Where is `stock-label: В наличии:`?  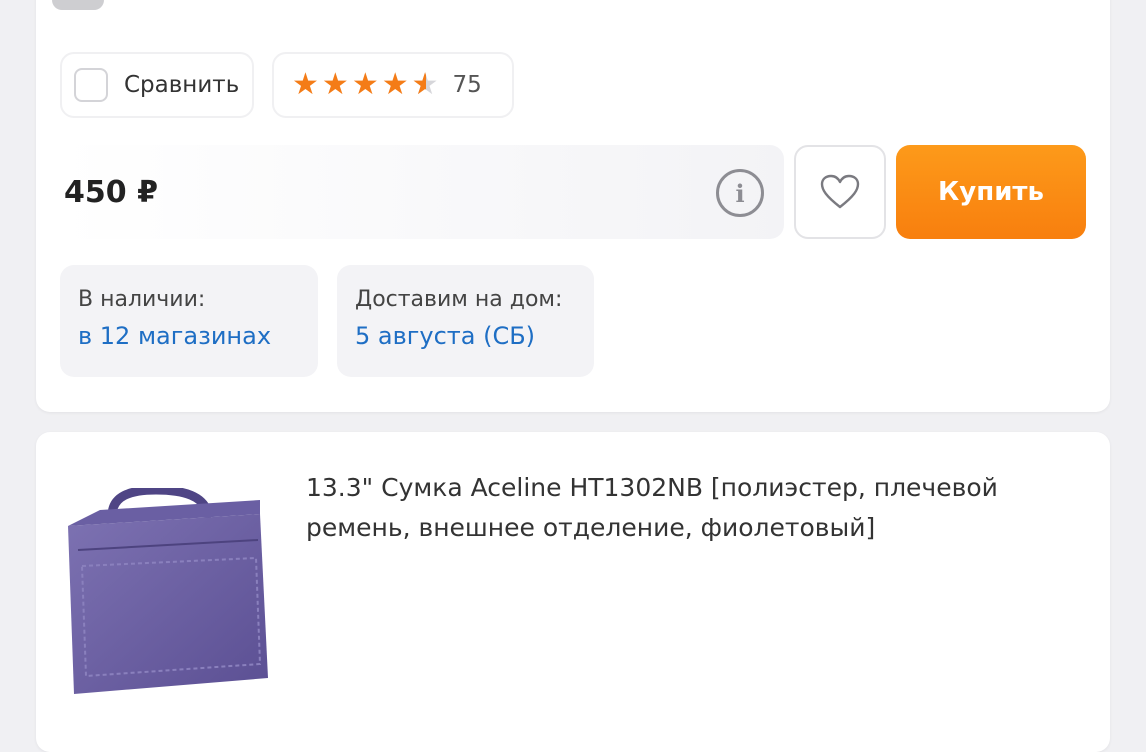 stock-label: В наличии: is located at coordinates (142, 299).